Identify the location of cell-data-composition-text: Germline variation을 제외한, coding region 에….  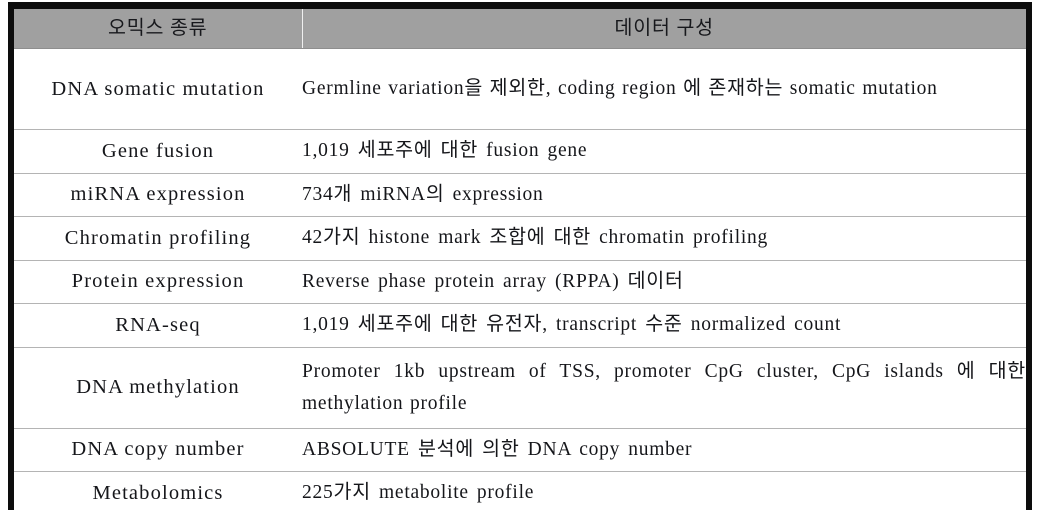
(620, 89).